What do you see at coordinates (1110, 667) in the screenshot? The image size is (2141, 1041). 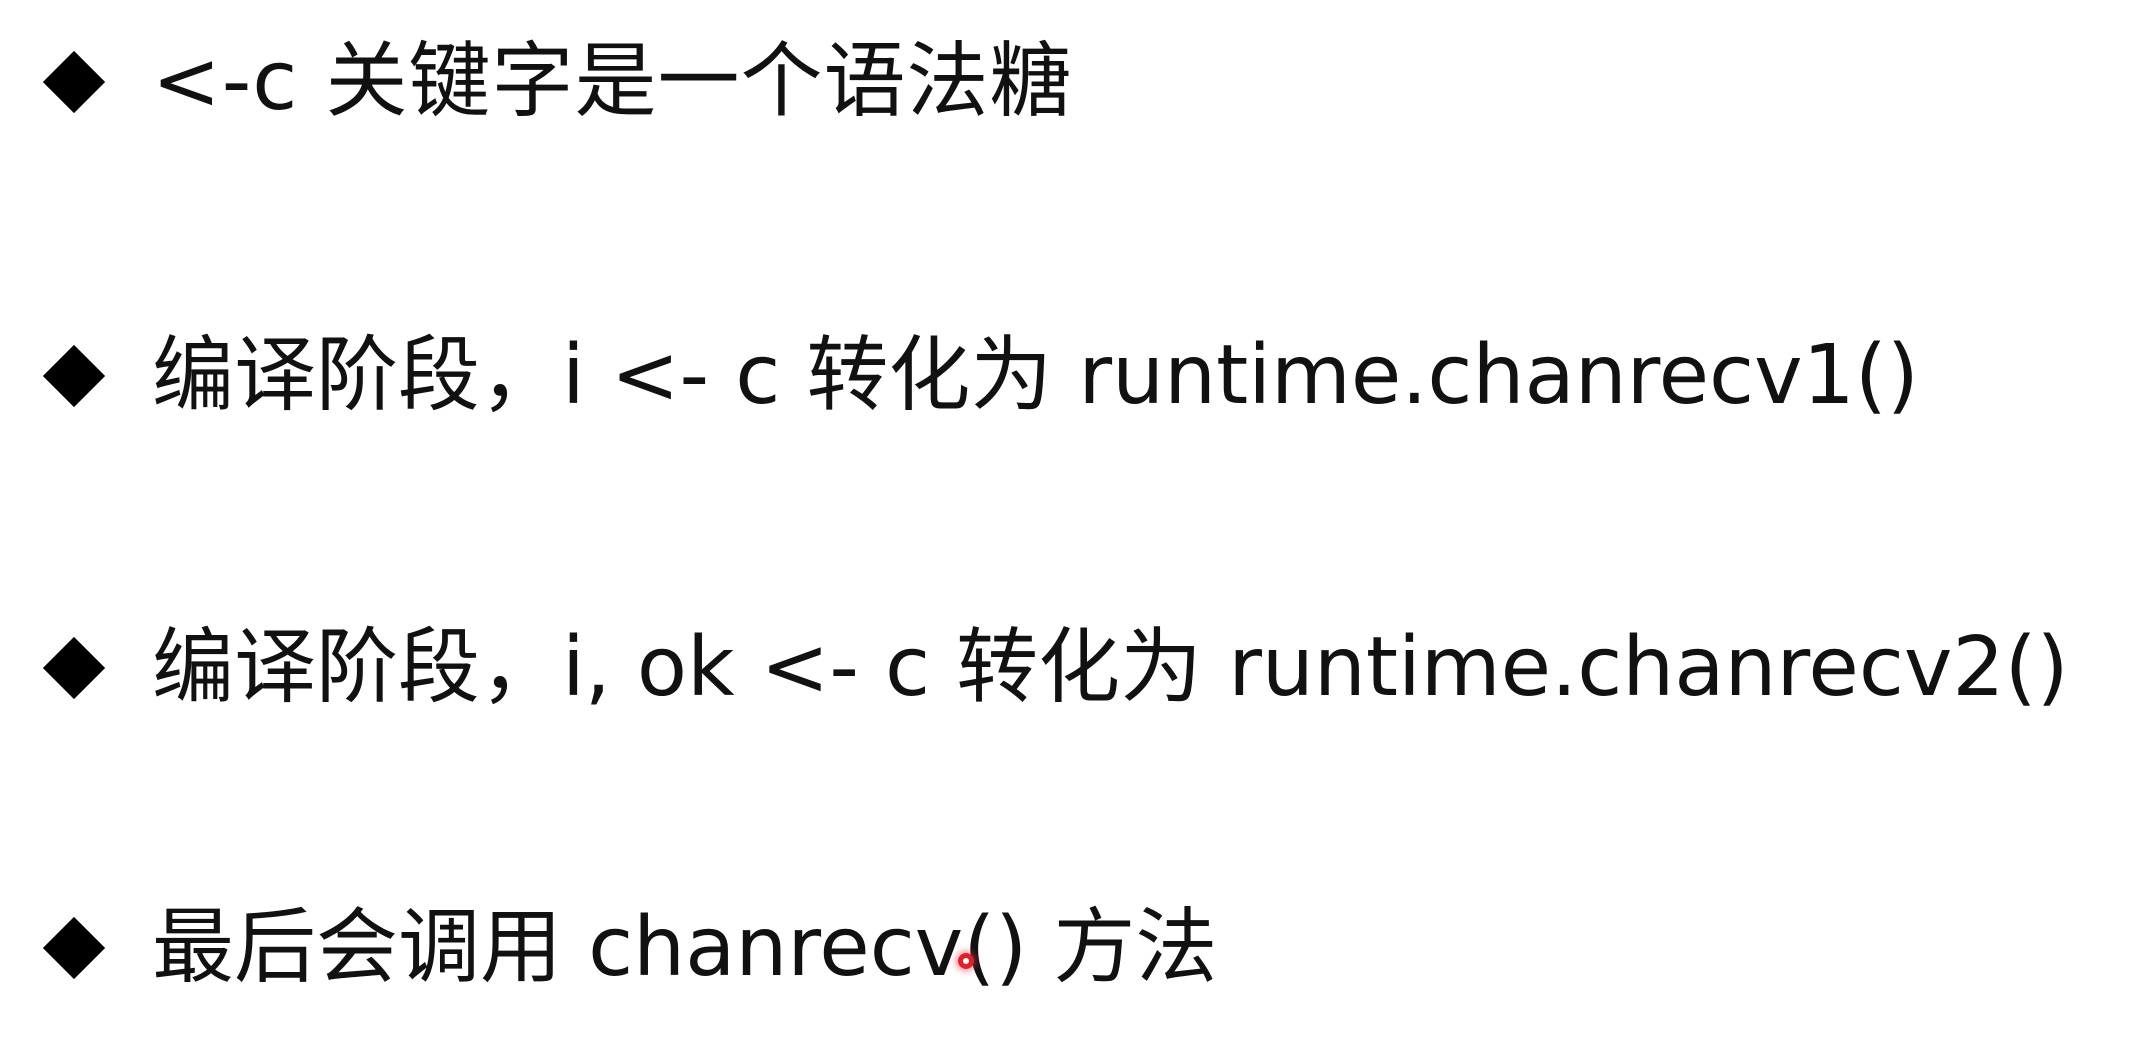 I see `bullet-text: 编译阶段，i, ok <- c 转化为 runtime.chanrecv2()` at bounding box center [1110, 667].